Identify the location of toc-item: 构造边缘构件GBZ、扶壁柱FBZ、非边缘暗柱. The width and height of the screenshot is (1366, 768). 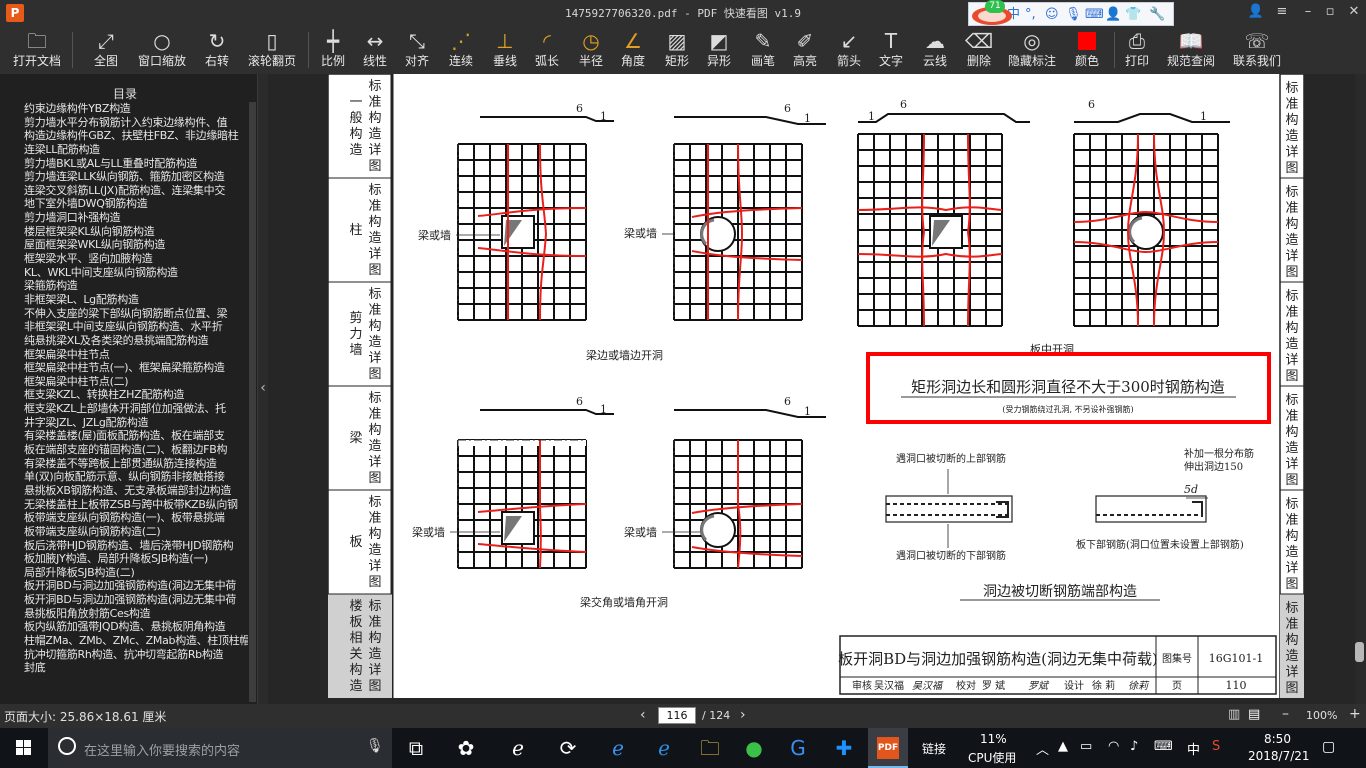
(136, 136).